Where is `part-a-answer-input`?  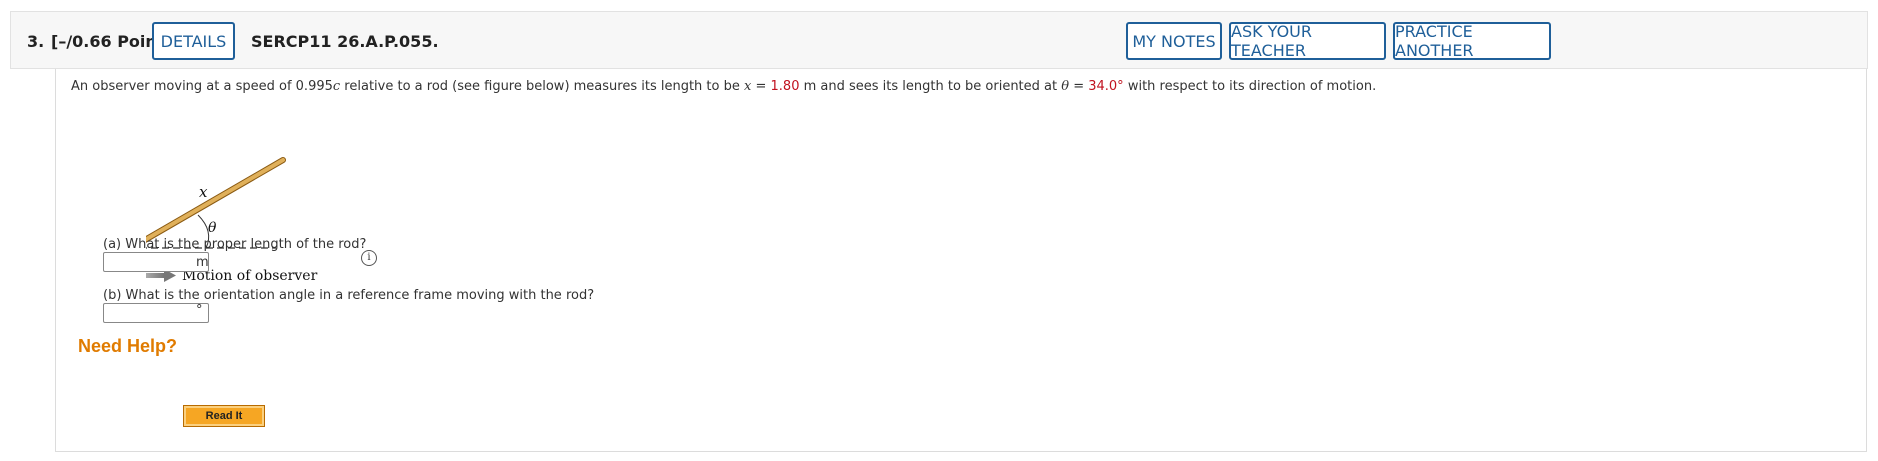 part-a-answer-input is located at coordinates (156, 262).